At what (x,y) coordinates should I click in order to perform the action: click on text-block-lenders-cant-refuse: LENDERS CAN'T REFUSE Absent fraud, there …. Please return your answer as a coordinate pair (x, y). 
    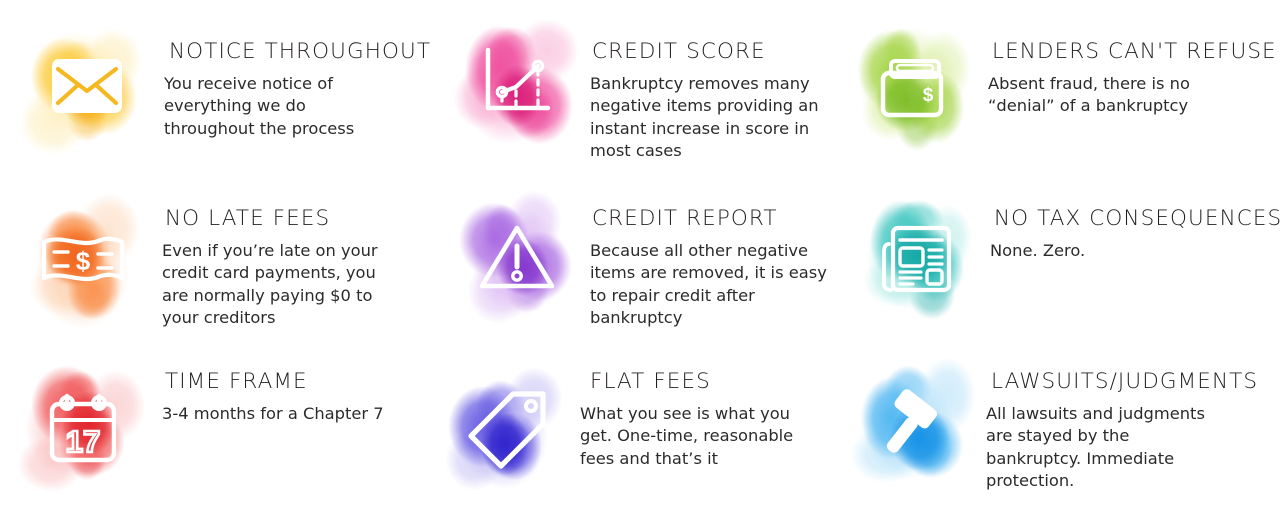
    Looking at the image, I should click on (1132, 77).